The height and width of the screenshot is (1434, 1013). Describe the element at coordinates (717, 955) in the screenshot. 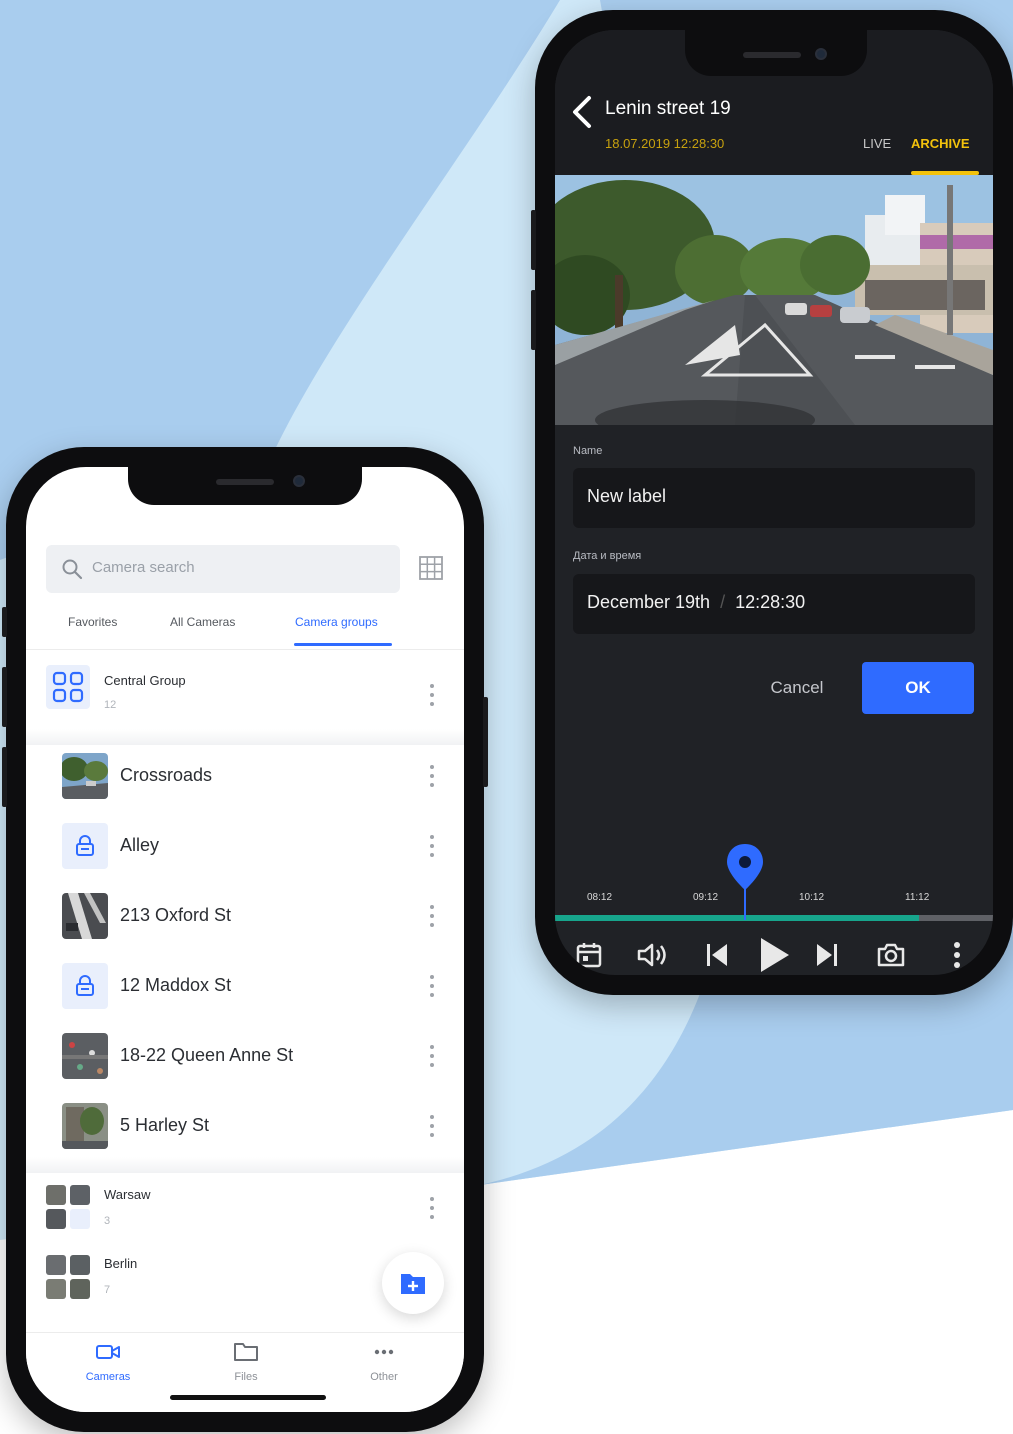

I see `skip-previous-icon` at that location.